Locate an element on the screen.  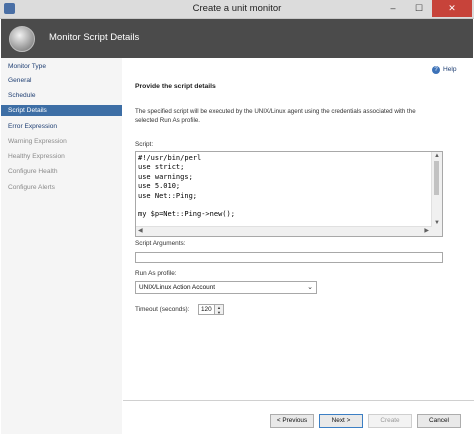
sidebar-item-general: General is located at coordinates (61, 80).